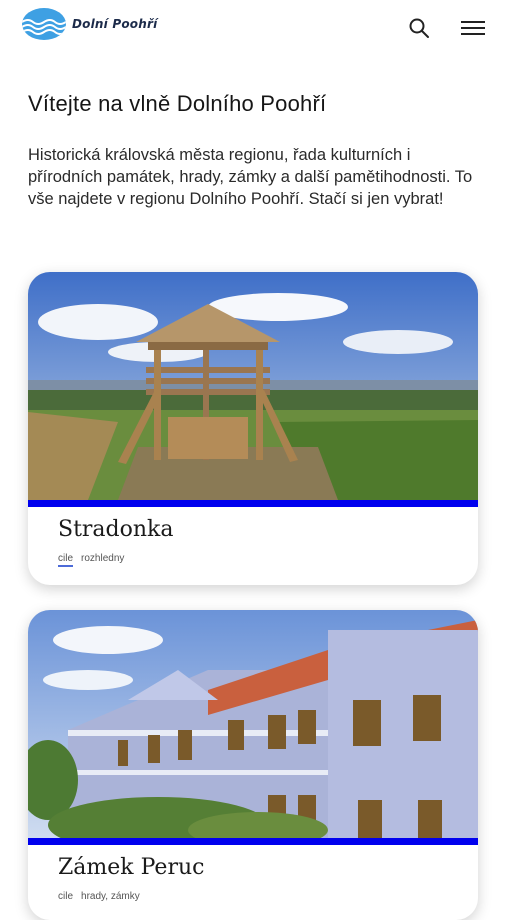  What do you see at coordinates (177, 103) in the screenshot?
I see `page-title: Vítejte na vlně Dolního Poohří` at bounding box center [177, 103].